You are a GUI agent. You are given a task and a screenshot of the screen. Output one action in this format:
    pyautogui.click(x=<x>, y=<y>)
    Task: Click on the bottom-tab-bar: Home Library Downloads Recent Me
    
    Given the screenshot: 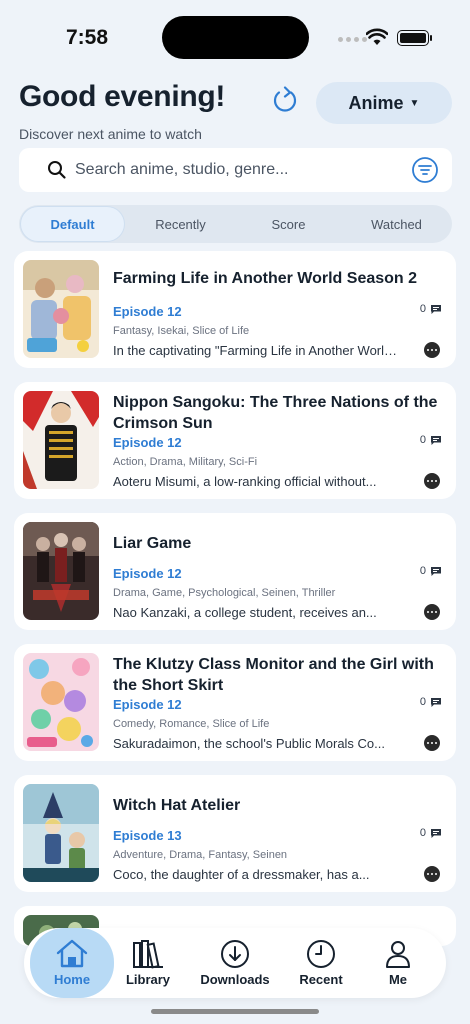 What is the action you would take?
    pyautogui.click(x=235, y=963)
    